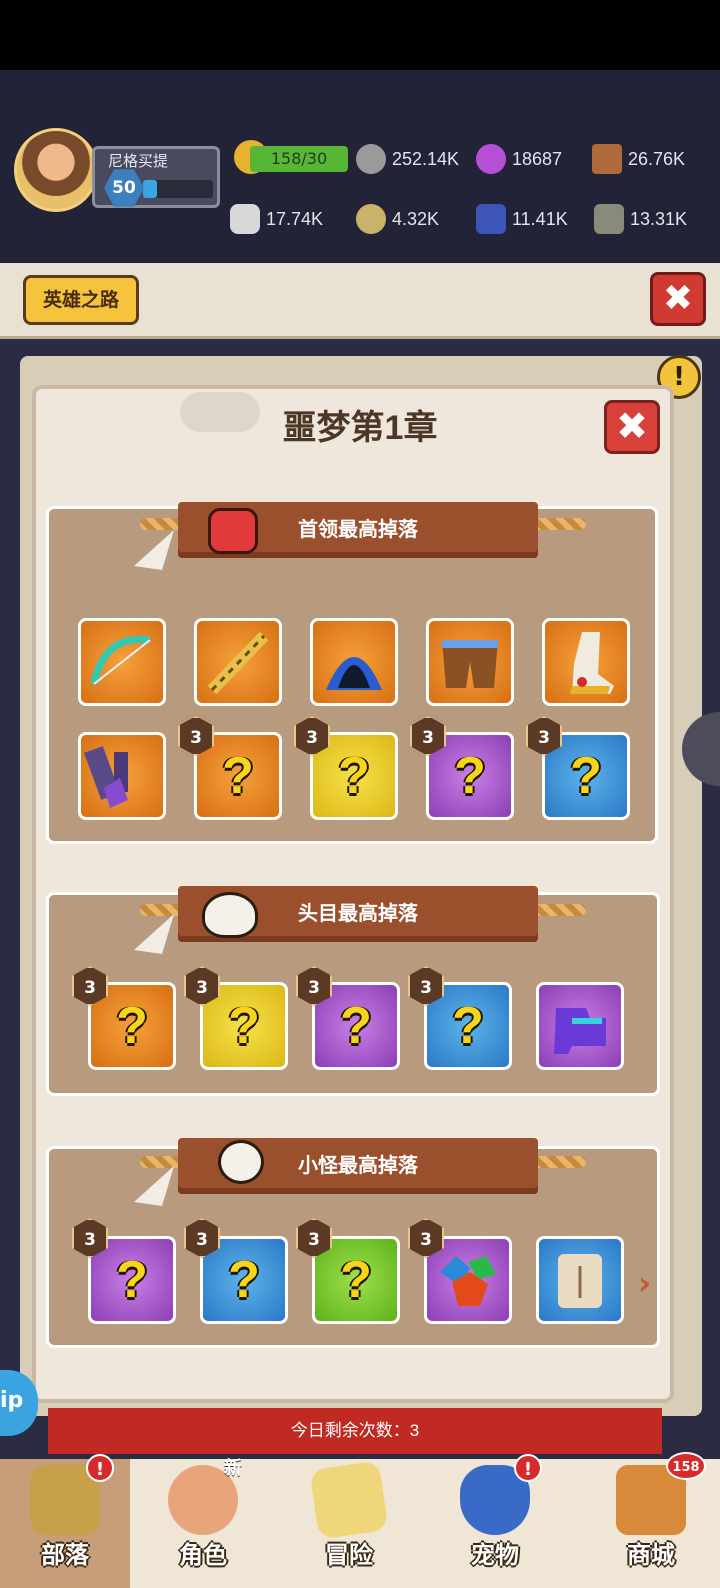 The height and width of the screenshot is (1588, 720). Describe the element at coordinates (106, 777) in the screenshot. I see `shards-icon` at that location.